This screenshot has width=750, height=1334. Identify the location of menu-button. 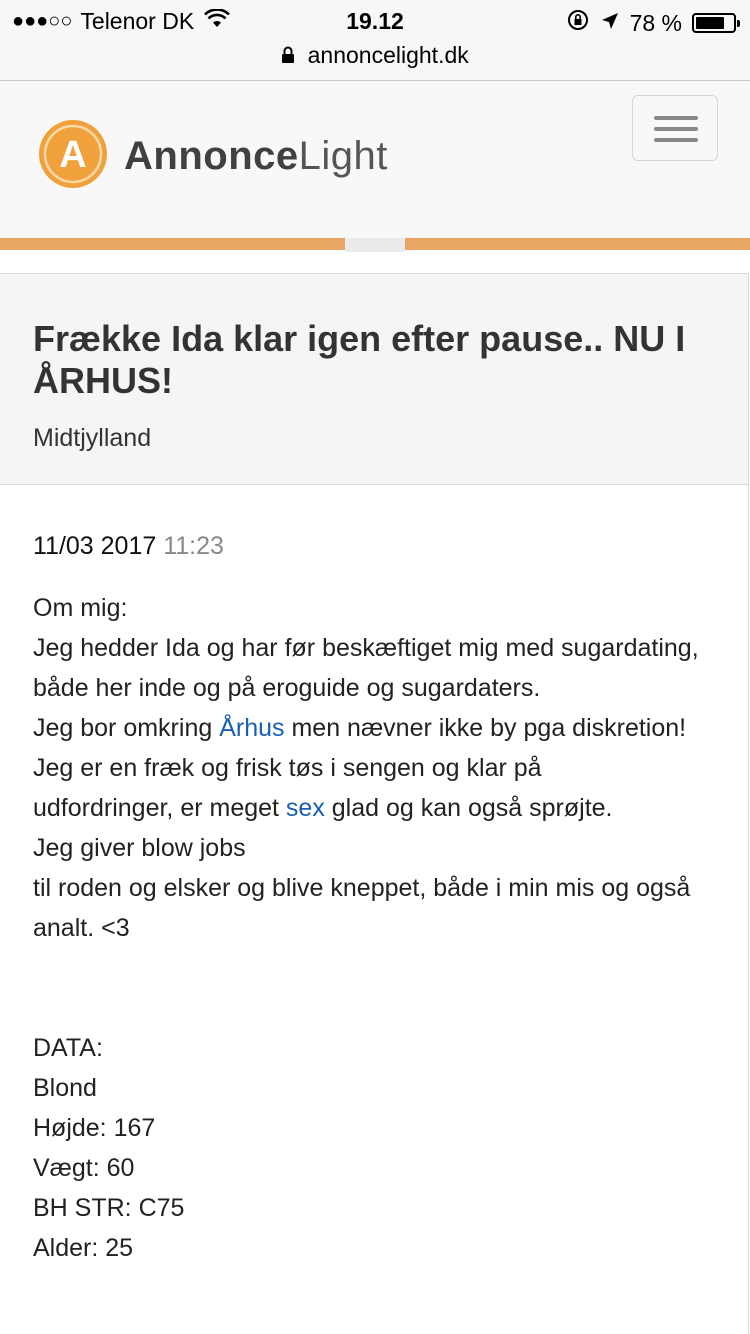
(675, 128).